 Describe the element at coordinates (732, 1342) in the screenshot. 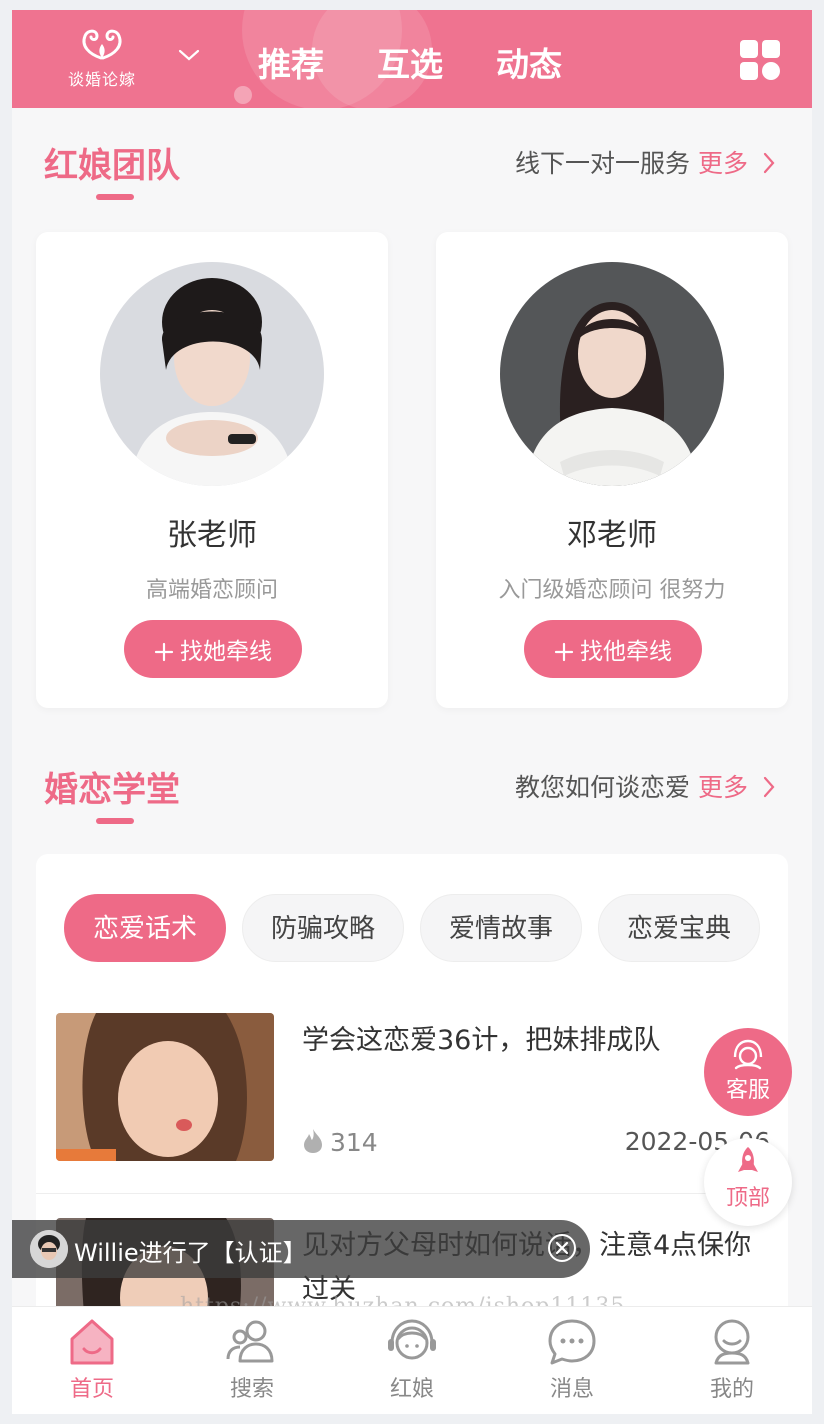

I see `user-profile-icon` at that location.